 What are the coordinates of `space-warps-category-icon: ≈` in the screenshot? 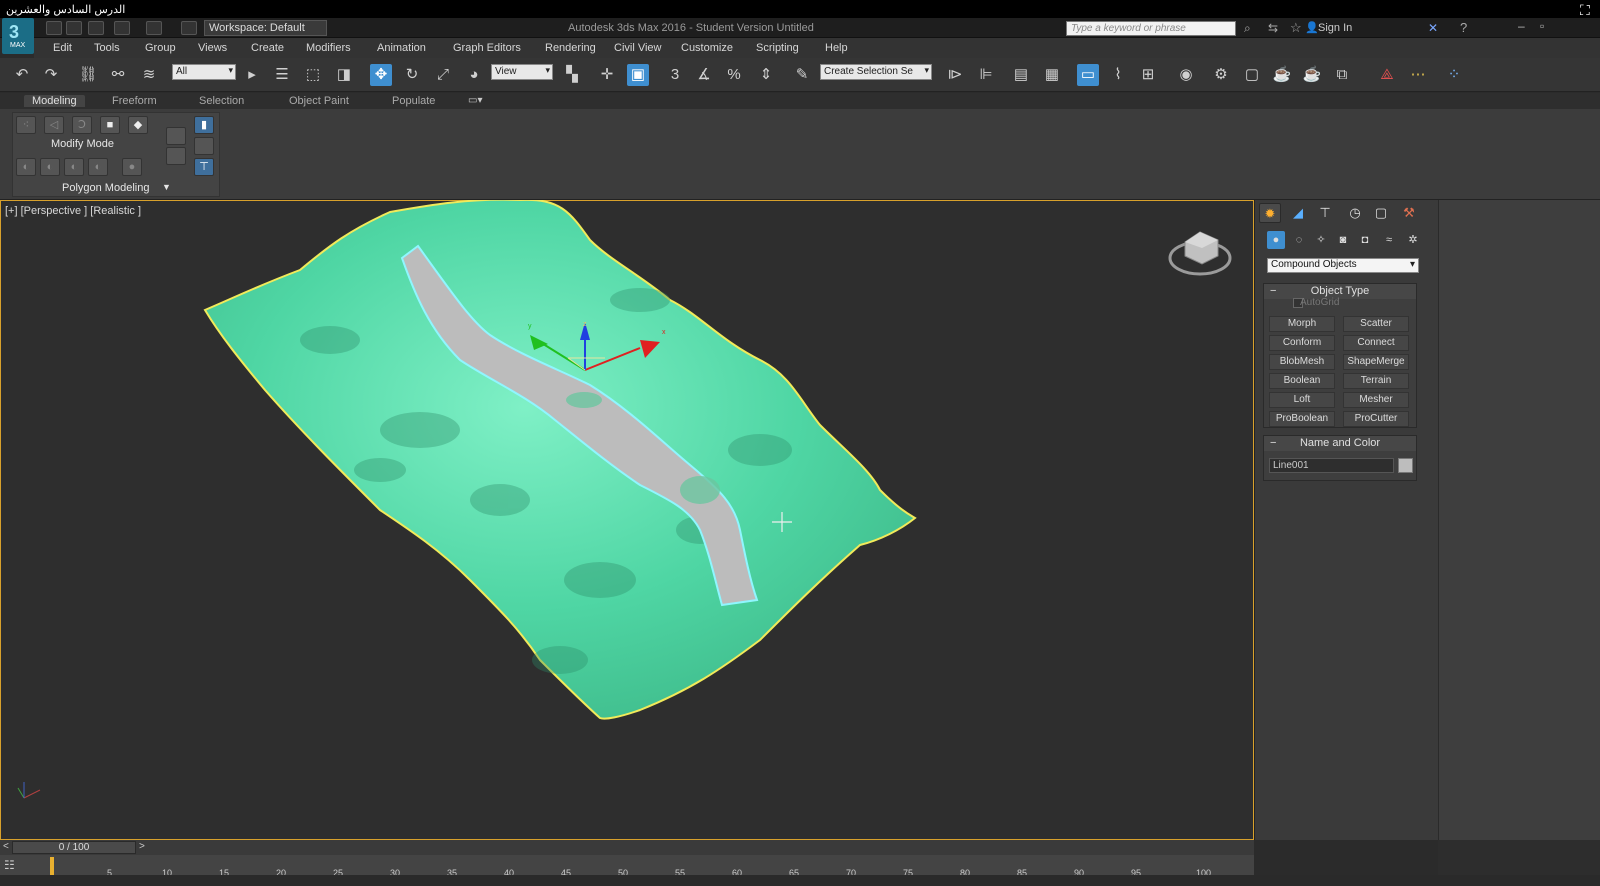 It's located at (1389, 240).